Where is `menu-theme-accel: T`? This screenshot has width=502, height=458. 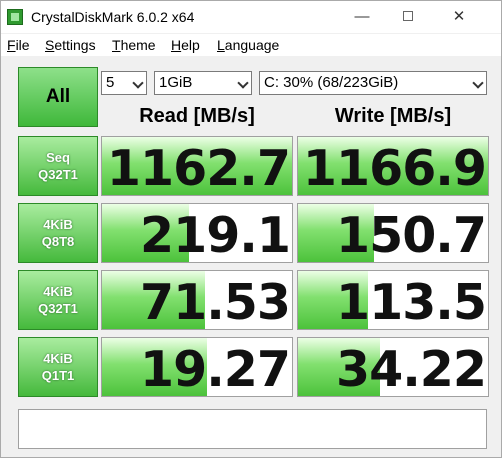
menu-theme-accel: T is located at coordinates (116, 45).